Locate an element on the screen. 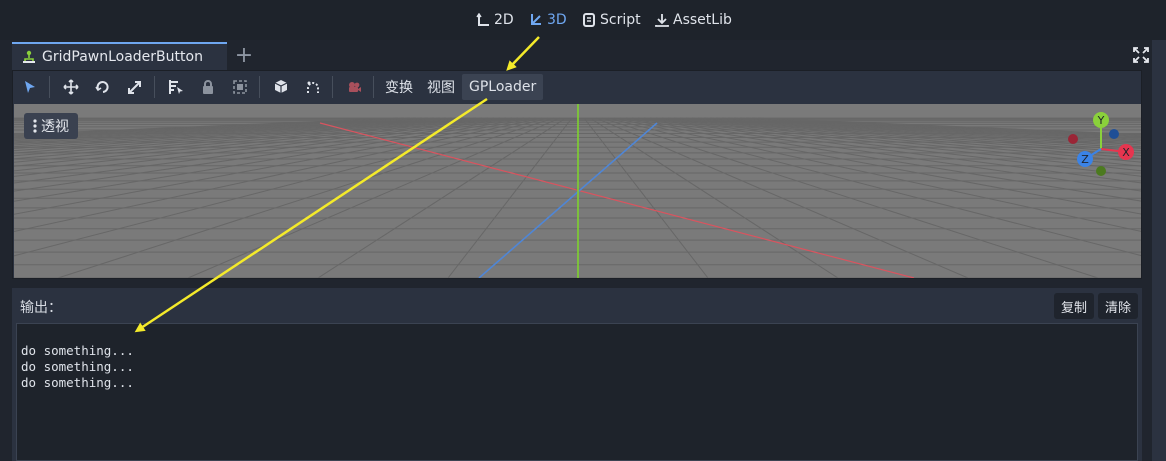 The image size is (1166, 461). workspace-script-button: Script is located at coordinates (611, 20).